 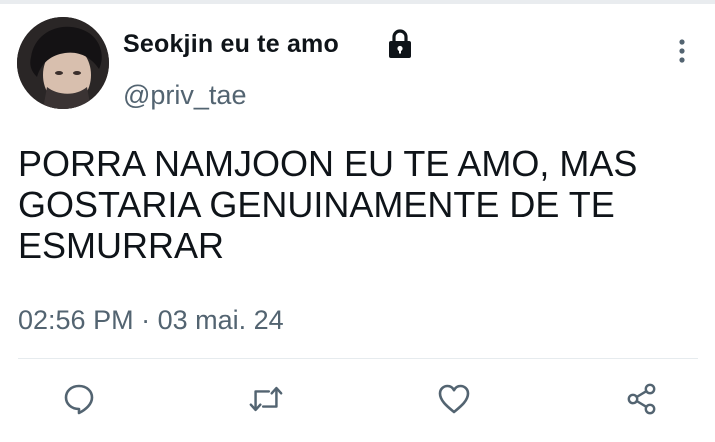 I want to click on display-name: Seokjin eu te amo, so click(x=231, y=44).